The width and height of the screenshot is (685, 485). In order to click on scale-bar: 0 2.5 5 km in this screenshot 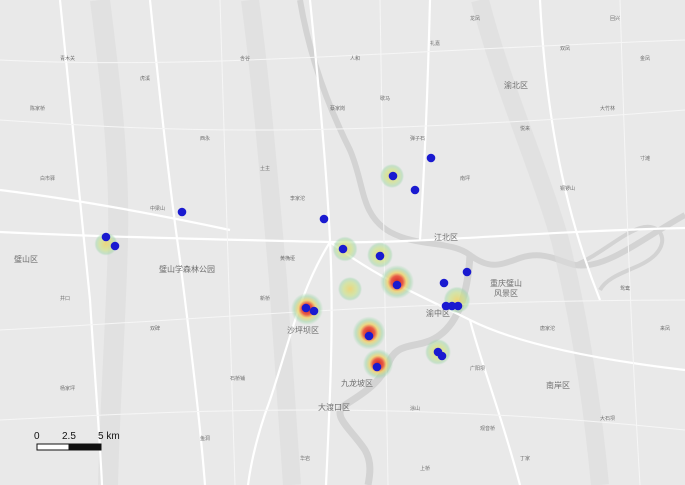, I will do `click(77, 441)`.